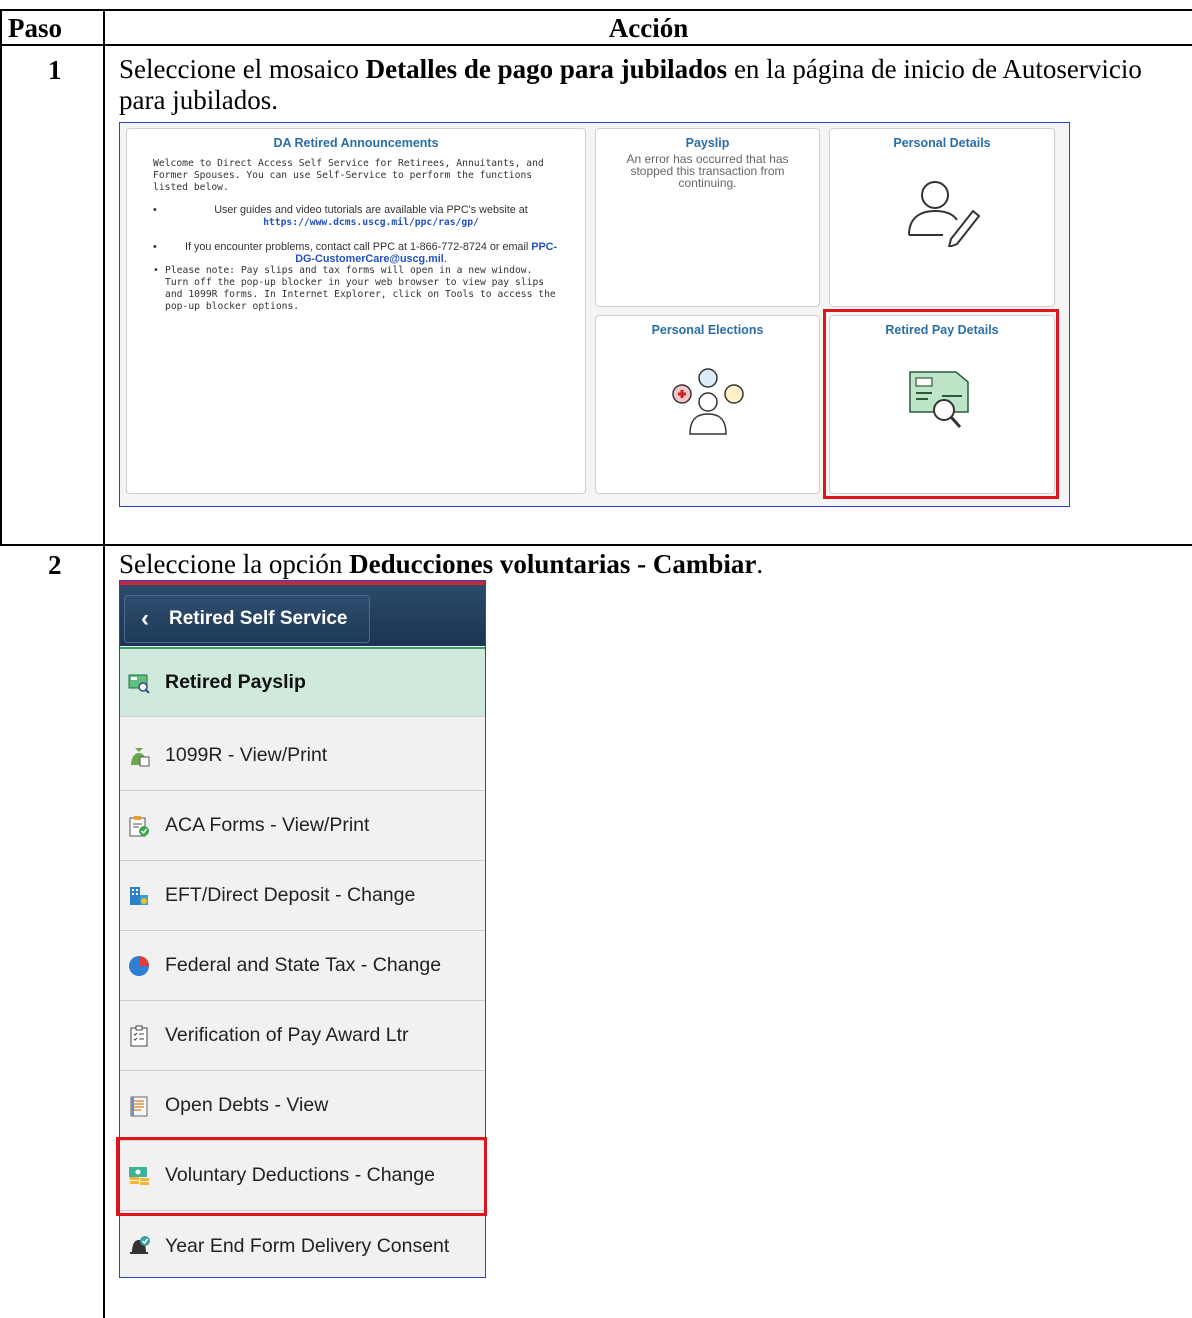 The height and width of the screenshot is (1318, 1192). Describe the element at coordinates (139, 825) in the screenshot. I see `clipboard-check-icon` at that location.